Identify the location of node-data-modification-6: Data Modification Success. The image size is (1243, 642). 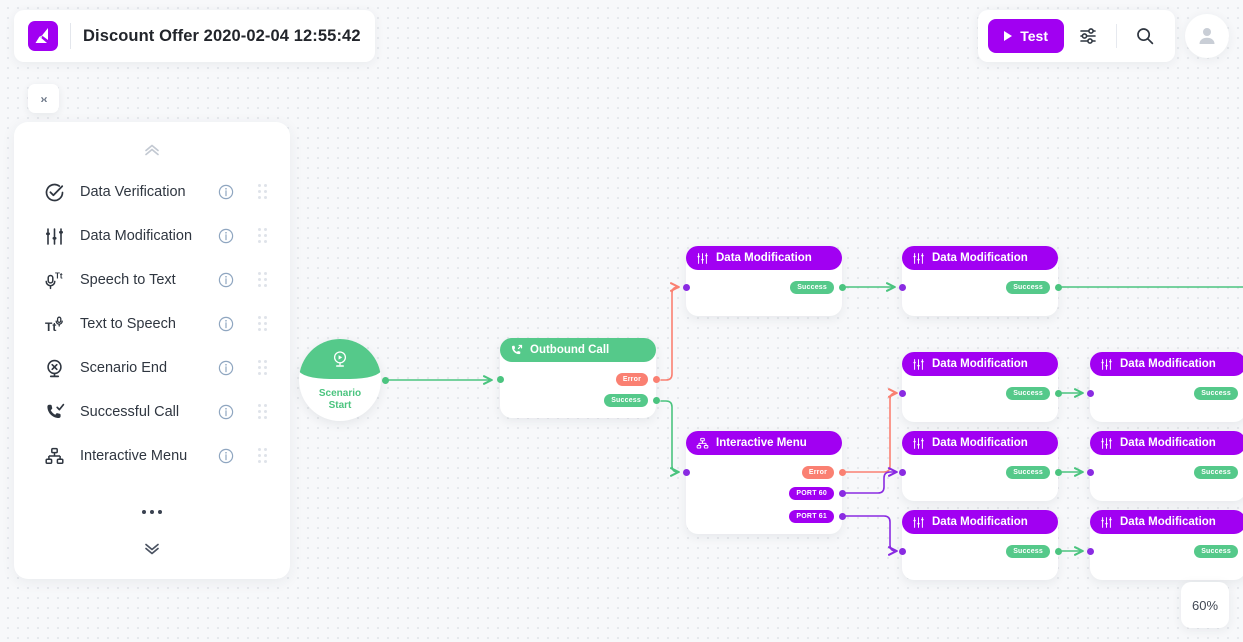
(1165, 387).